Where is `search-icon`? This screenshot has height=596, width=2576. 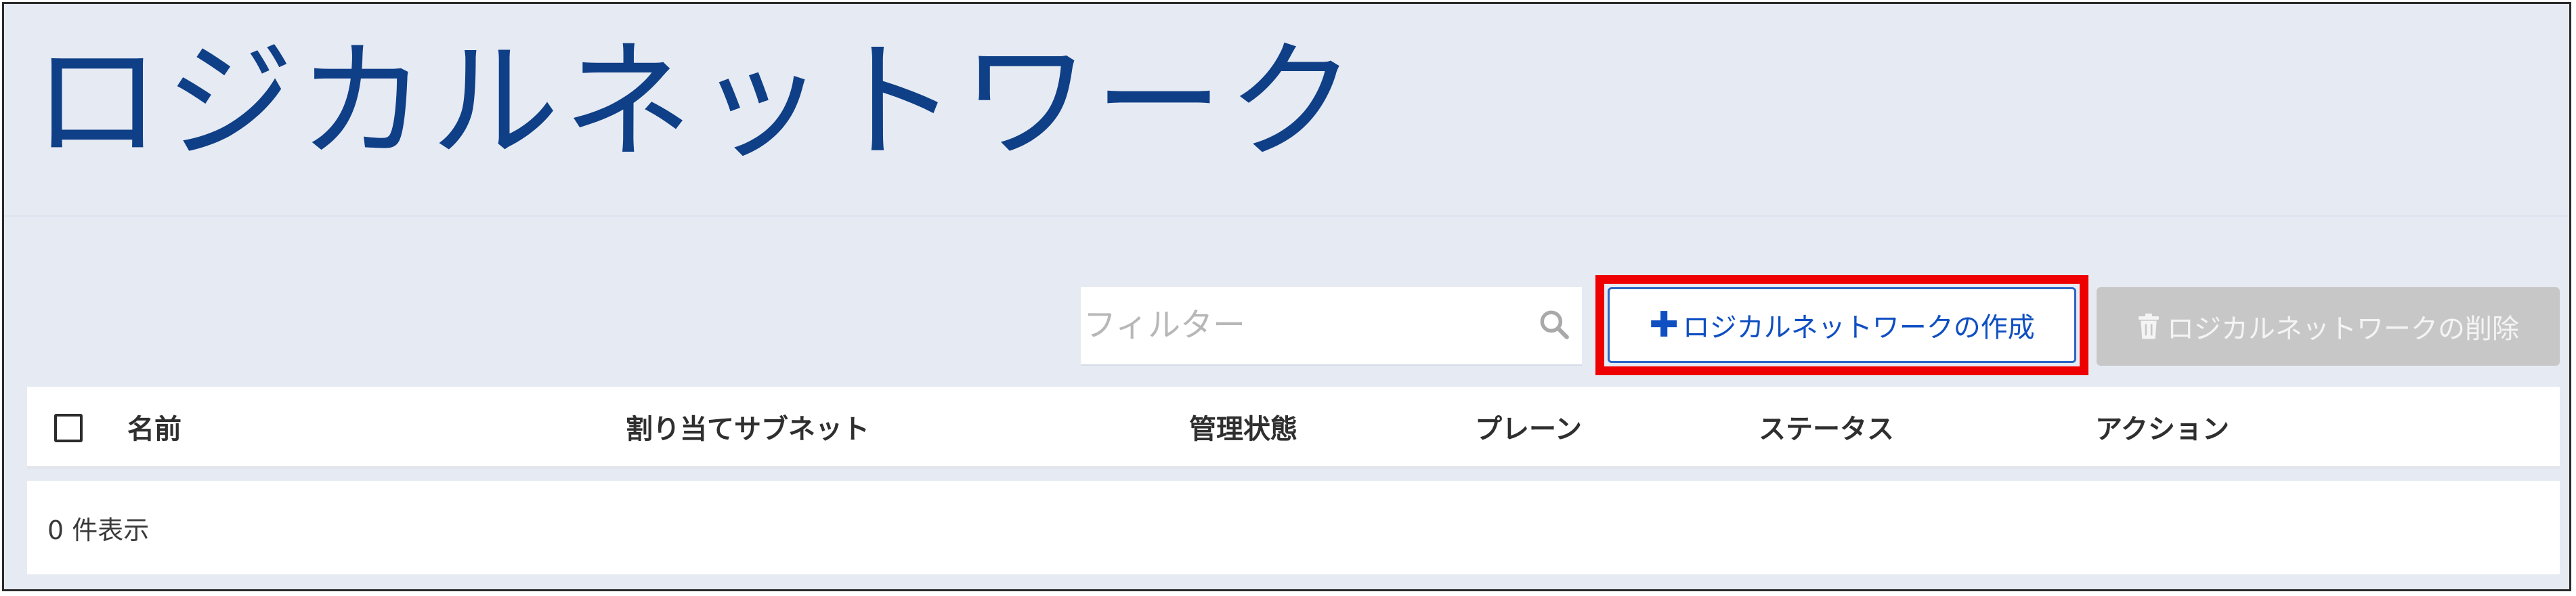
search-icon is located at coordinates (1554, 324).